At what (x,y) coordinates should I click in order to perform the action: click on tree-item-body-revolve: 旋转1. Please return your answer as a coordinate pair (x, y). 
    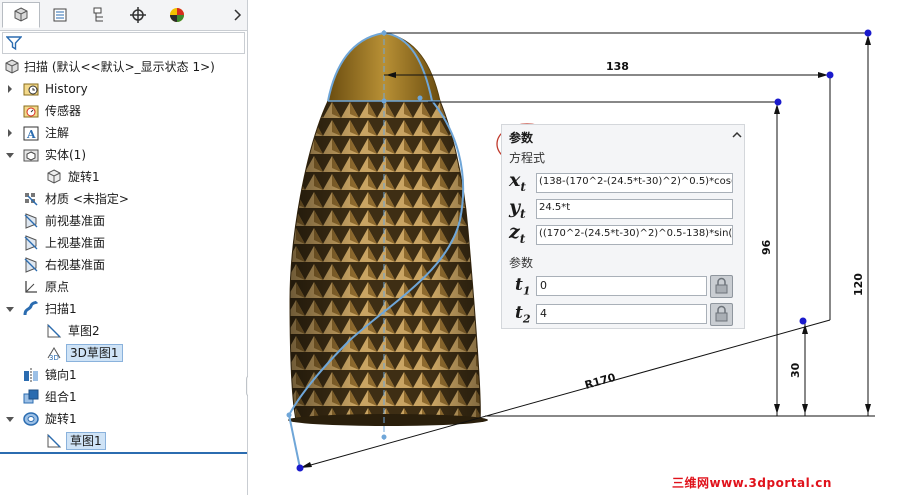
    Looking at the image, I should click on (123, 177).